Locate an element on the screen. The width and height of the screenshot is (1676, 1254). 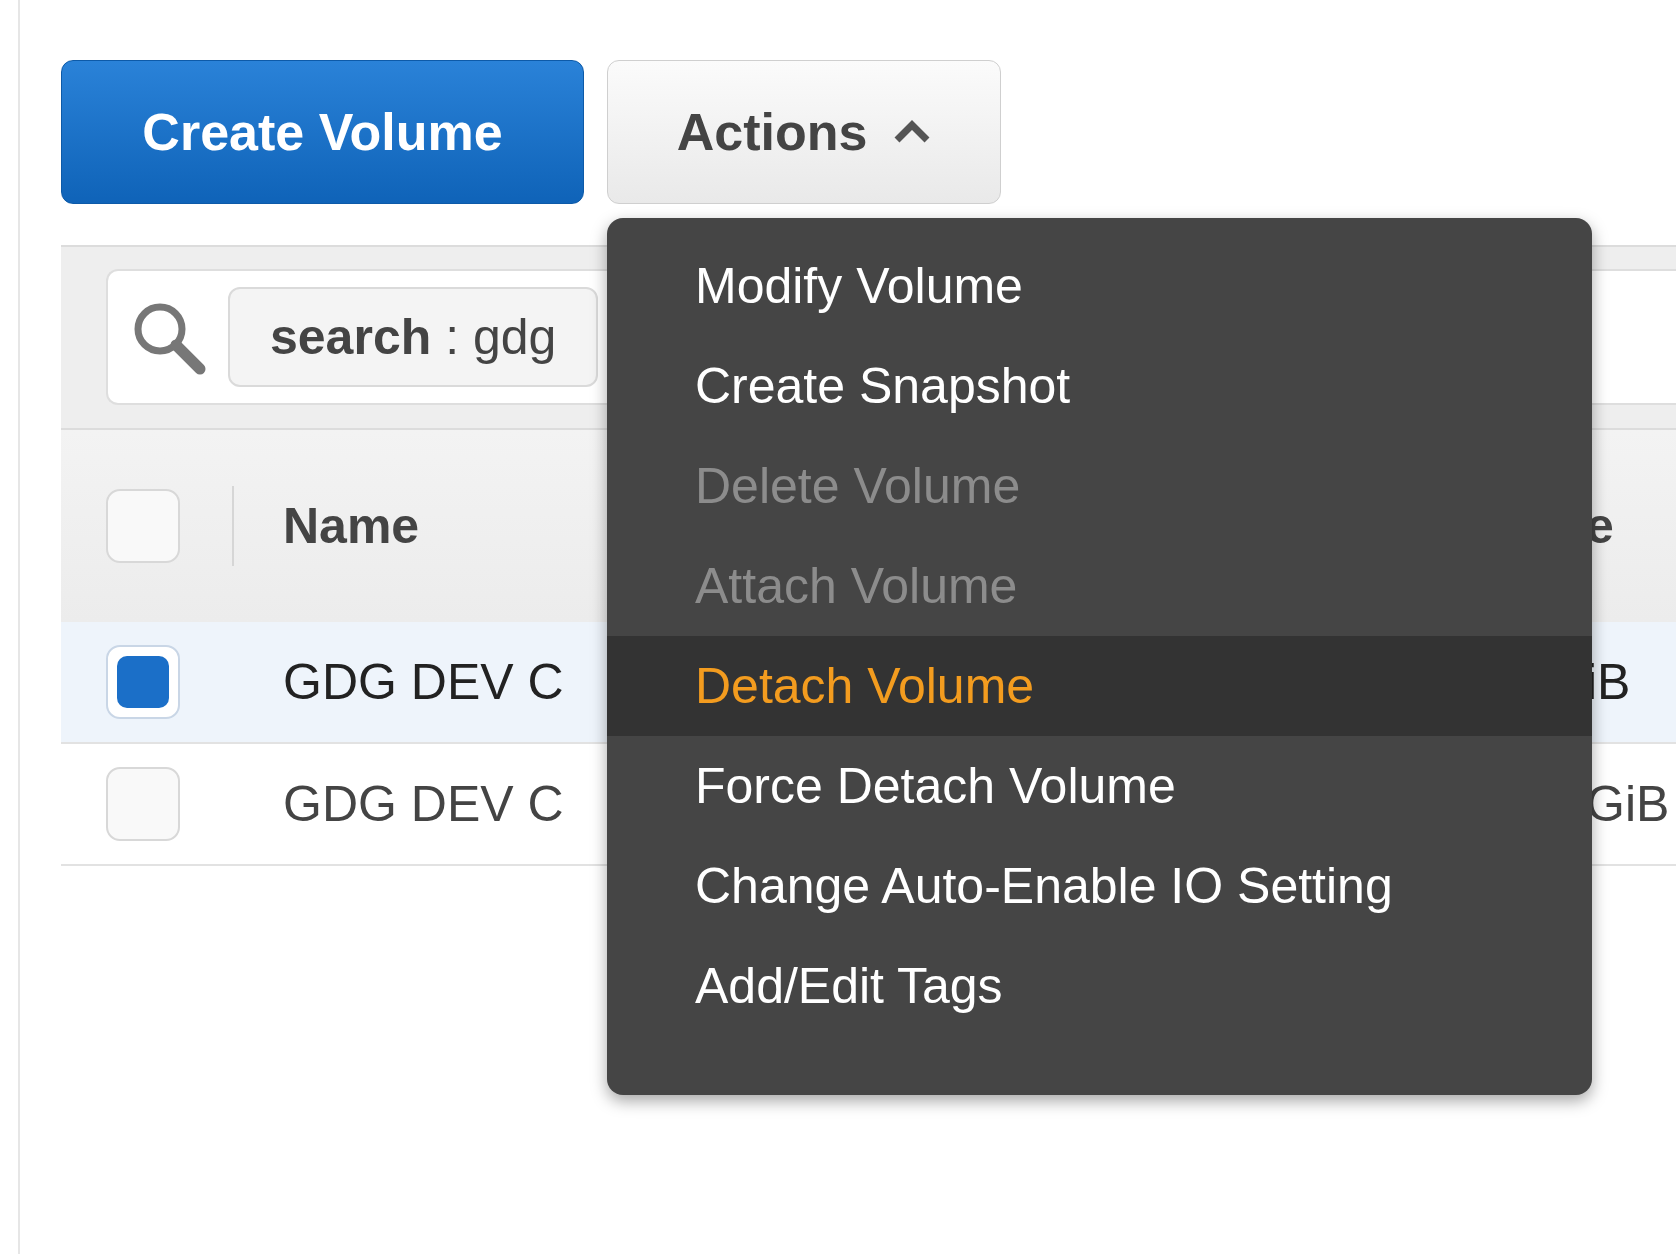
menu-item: Add/Edit Tags is located at coordinates (1099, 986).